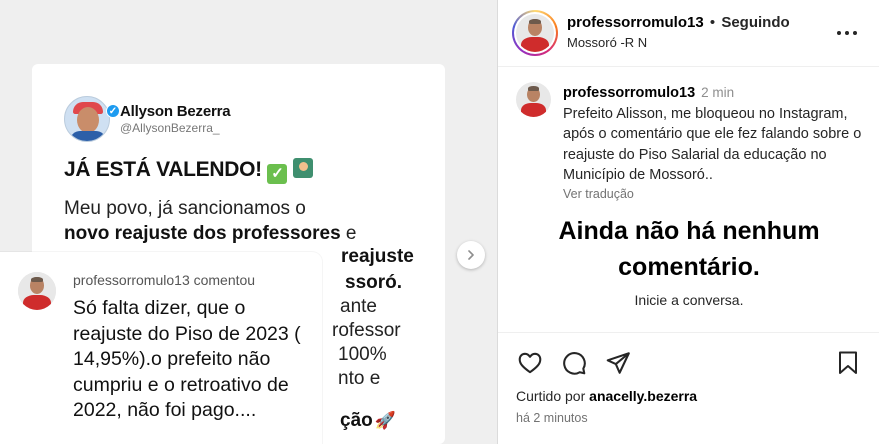 The height and width of the screenshot is (444, 879). I want to click on story-ring, so click(535, 33).